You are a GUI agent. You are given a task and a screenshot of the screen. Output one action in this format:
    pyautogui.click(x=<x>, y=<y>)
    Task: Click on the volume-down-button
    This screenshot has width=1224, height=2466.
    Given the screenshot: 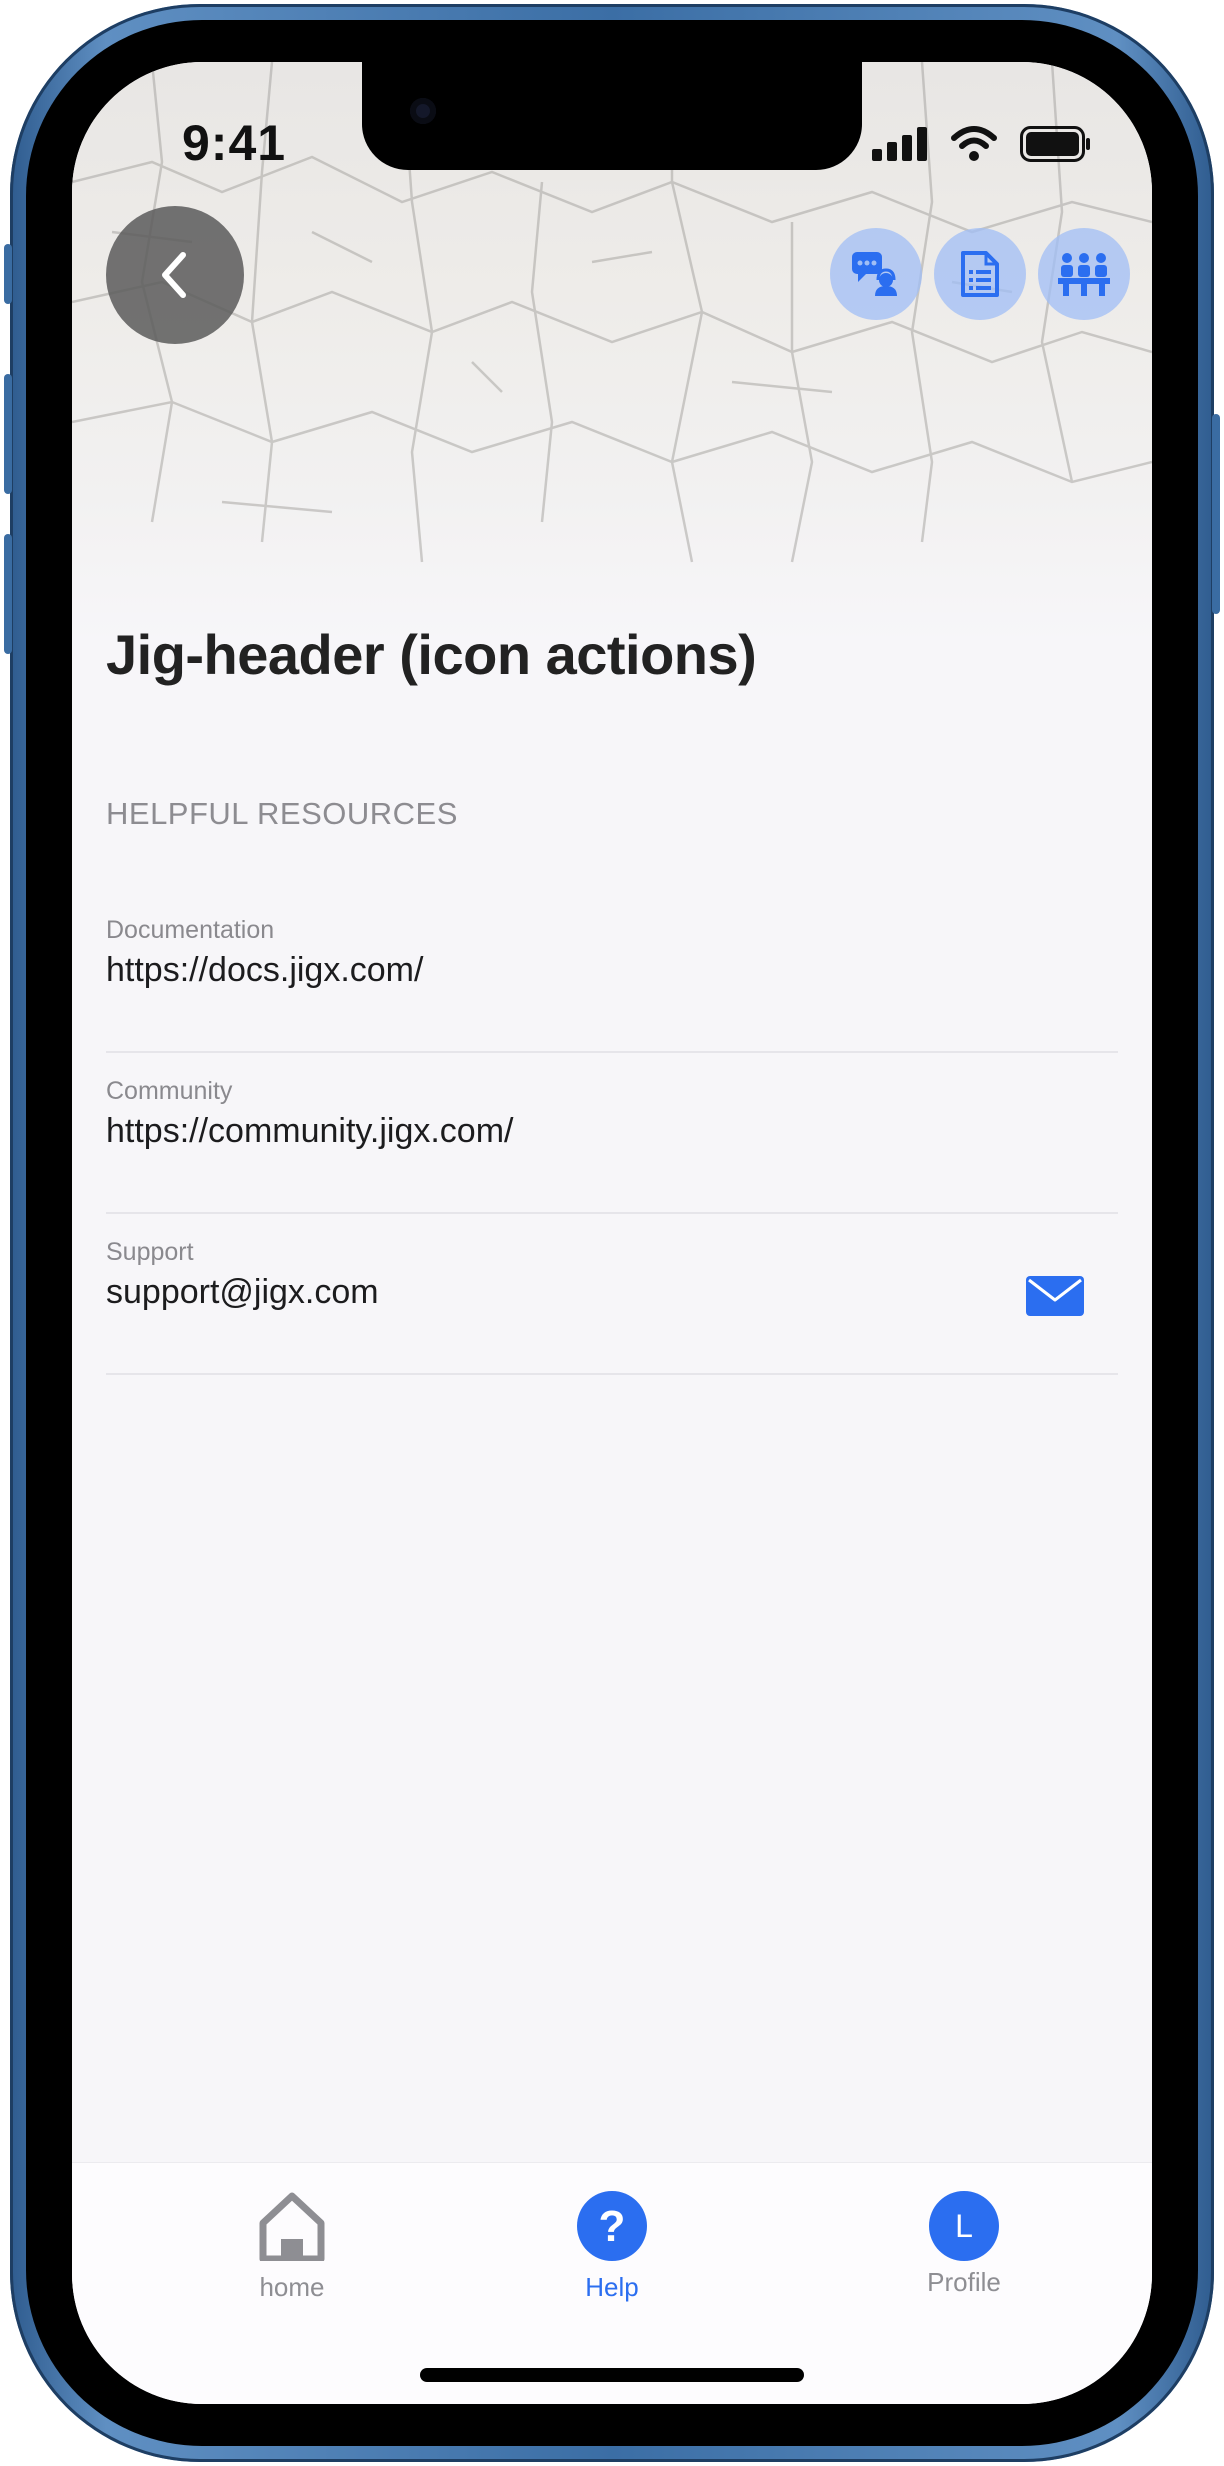 What is the action you would take?
    pyautogui.click(x=8, y=594)
    